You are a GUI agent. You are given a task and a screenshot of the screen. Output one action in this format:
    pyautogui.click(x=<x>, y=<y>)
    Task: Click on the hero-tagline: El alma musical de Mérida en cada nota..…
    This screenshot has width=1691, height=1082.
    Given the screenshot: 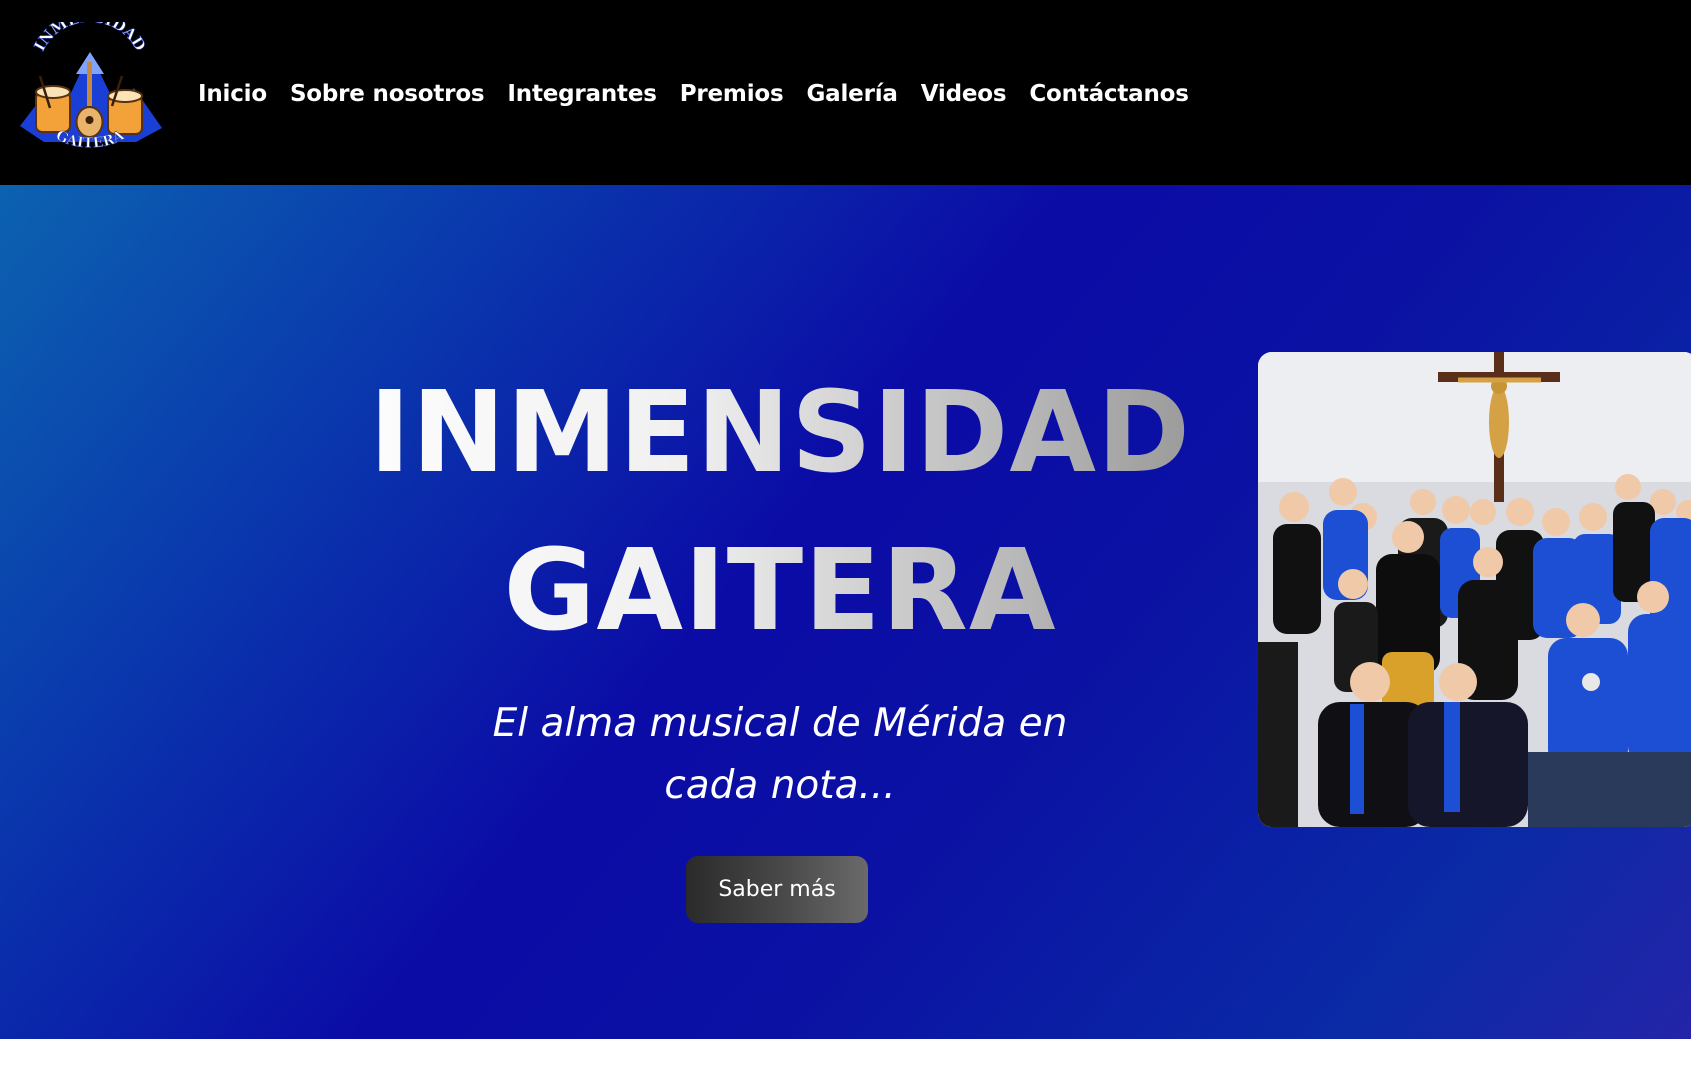 What is the action you would take?
    pyautogui.click(x=780, y=754)
    